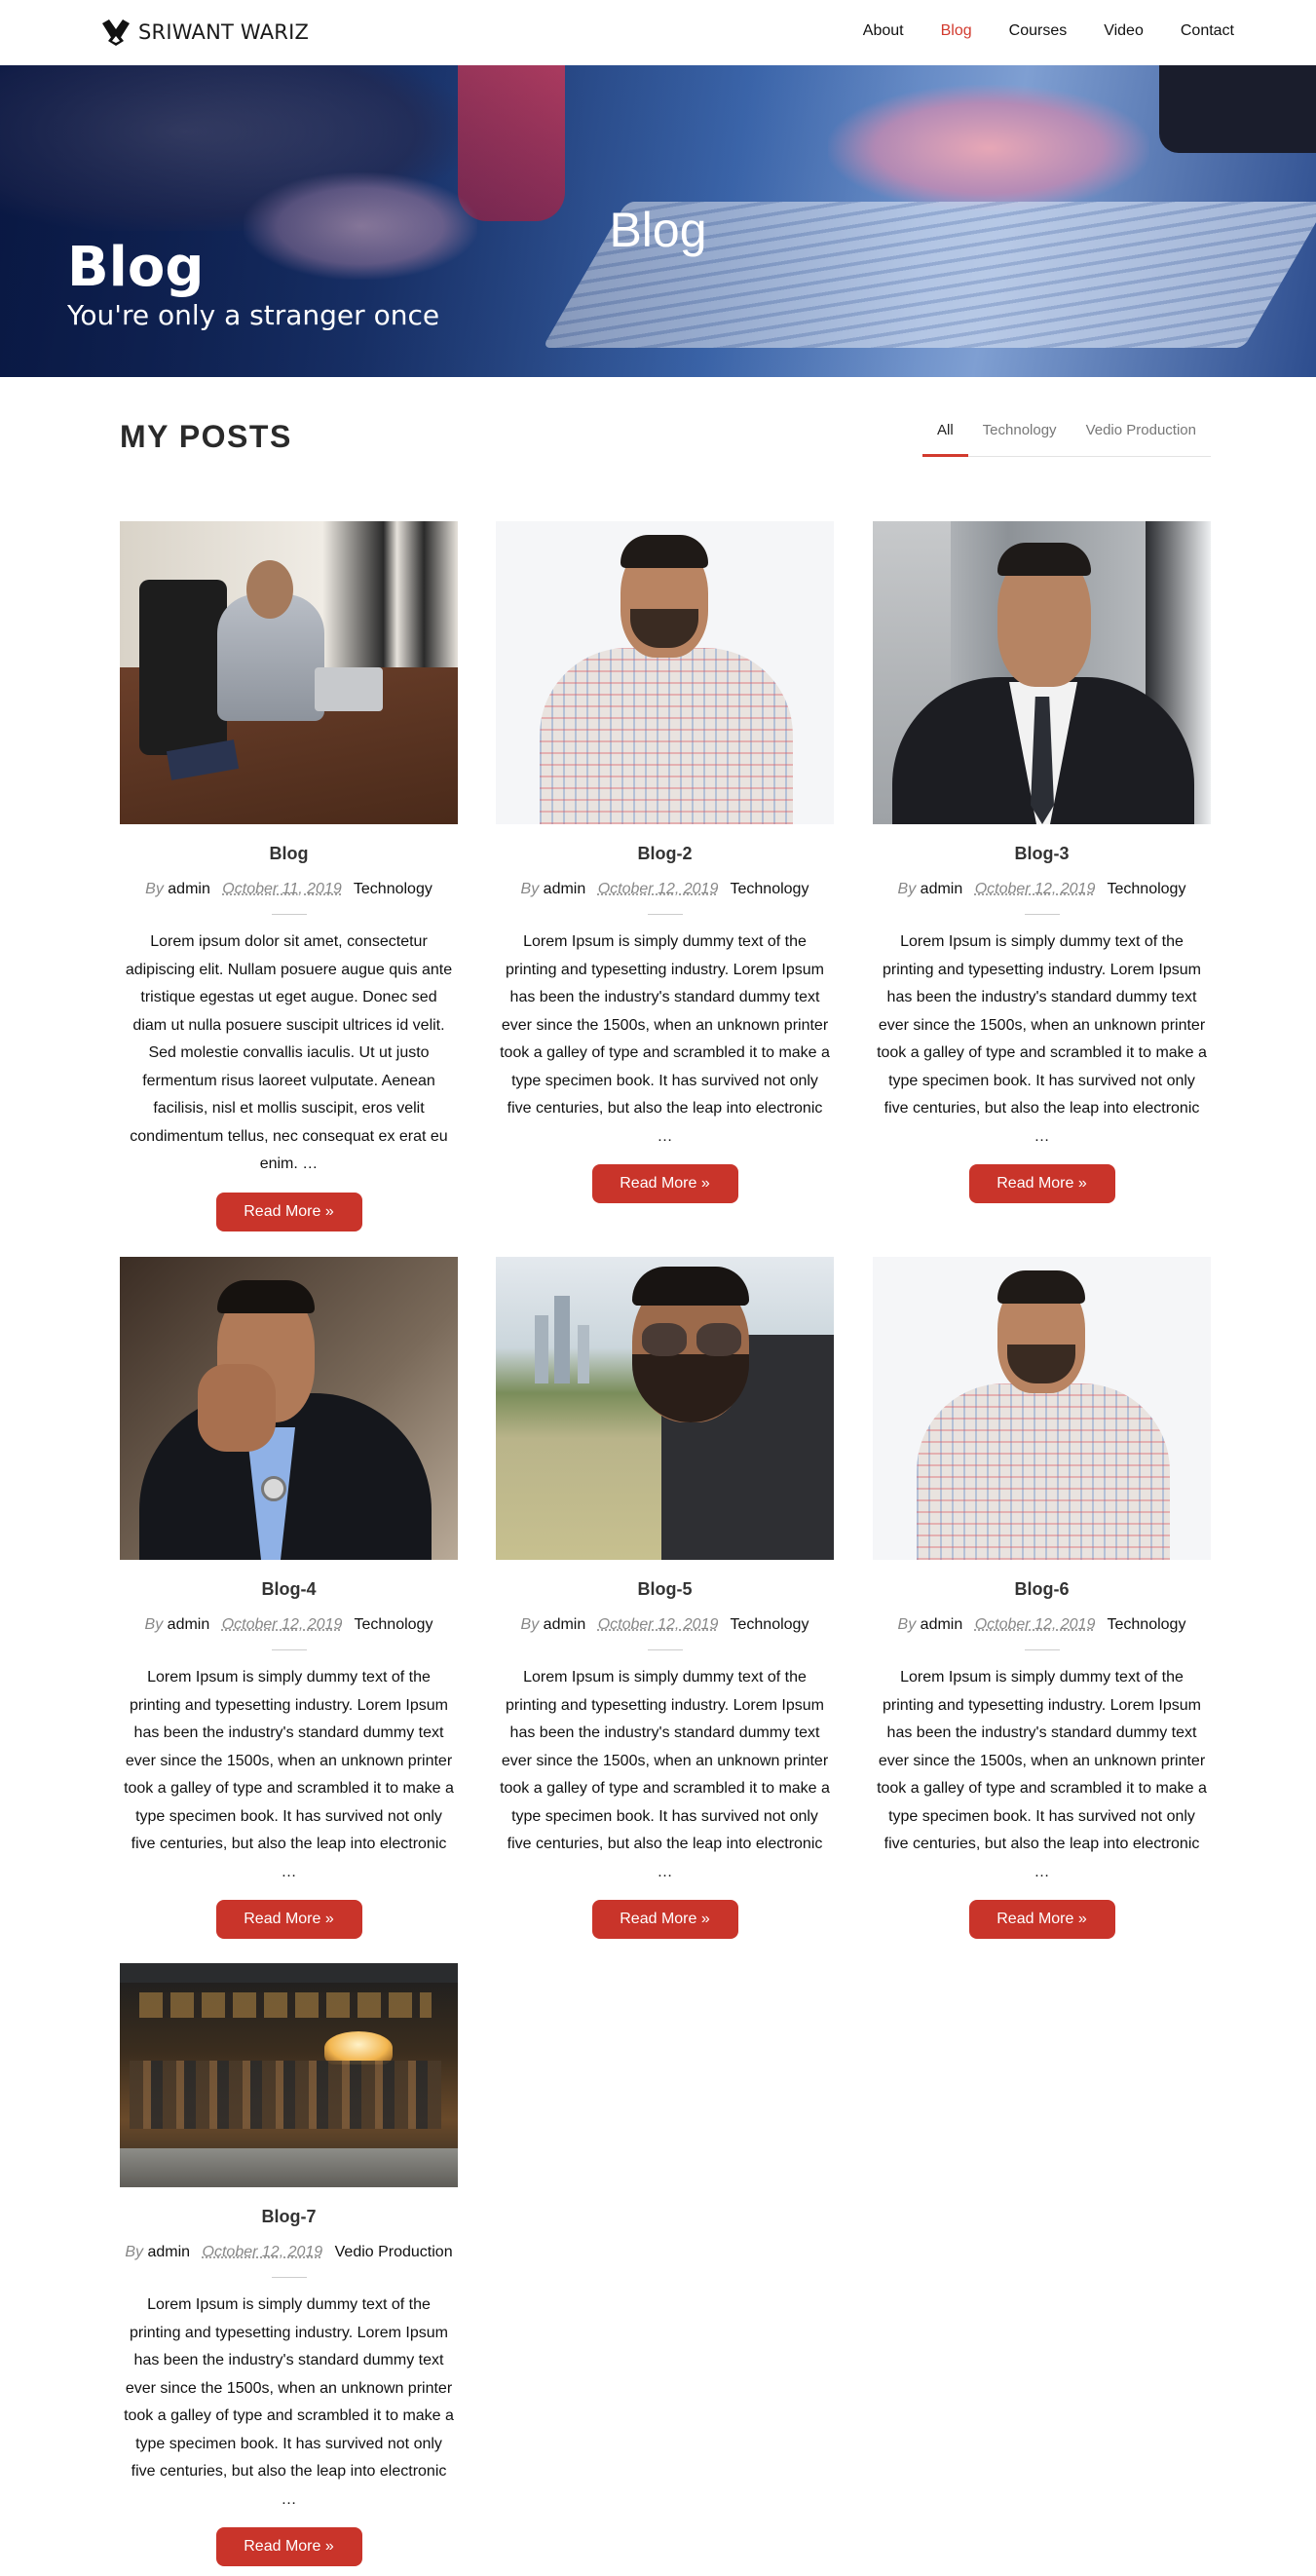 The width and height of the screenshot is (1316, 2576). Describe the element at coordinates (658, 221) in the screenshot. I see `hero-banner: Blog Blog You're only a stranger once` at that location.